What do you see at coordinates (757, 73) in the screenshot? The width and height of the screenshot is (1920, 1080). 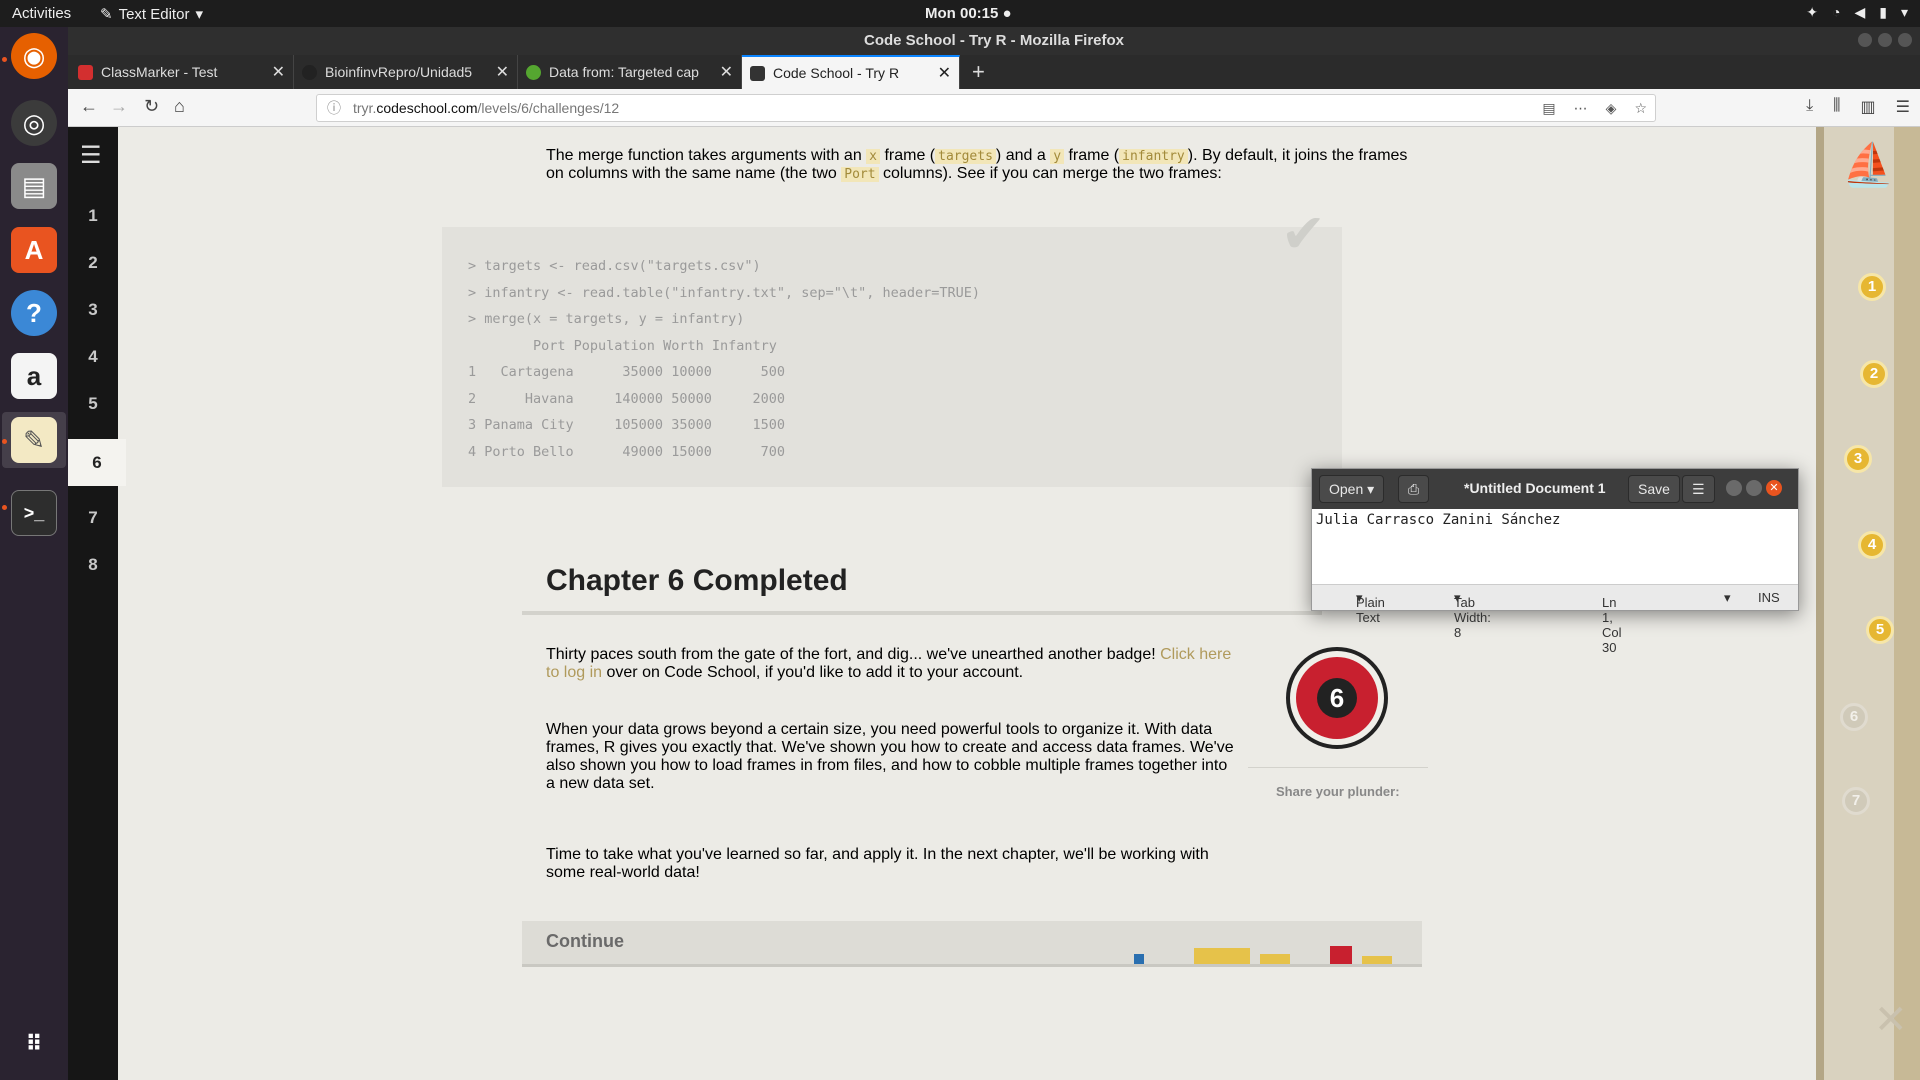 I see `codeschool-favicon-icon` at bounding box center [757, 73].